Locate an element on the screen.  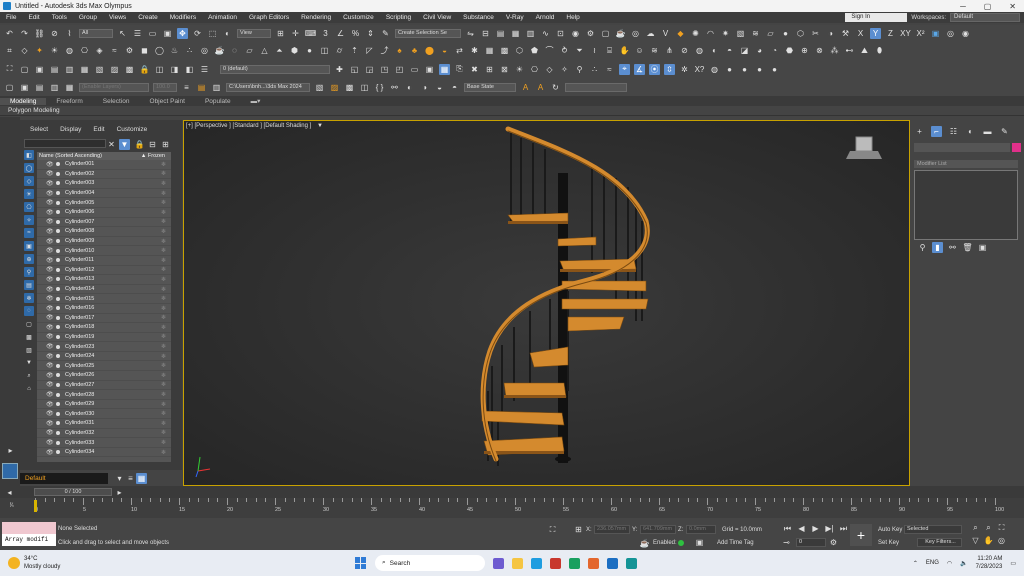
list-item: 👁 Cylinder004 ❄ is located at coordinates (104, 194).